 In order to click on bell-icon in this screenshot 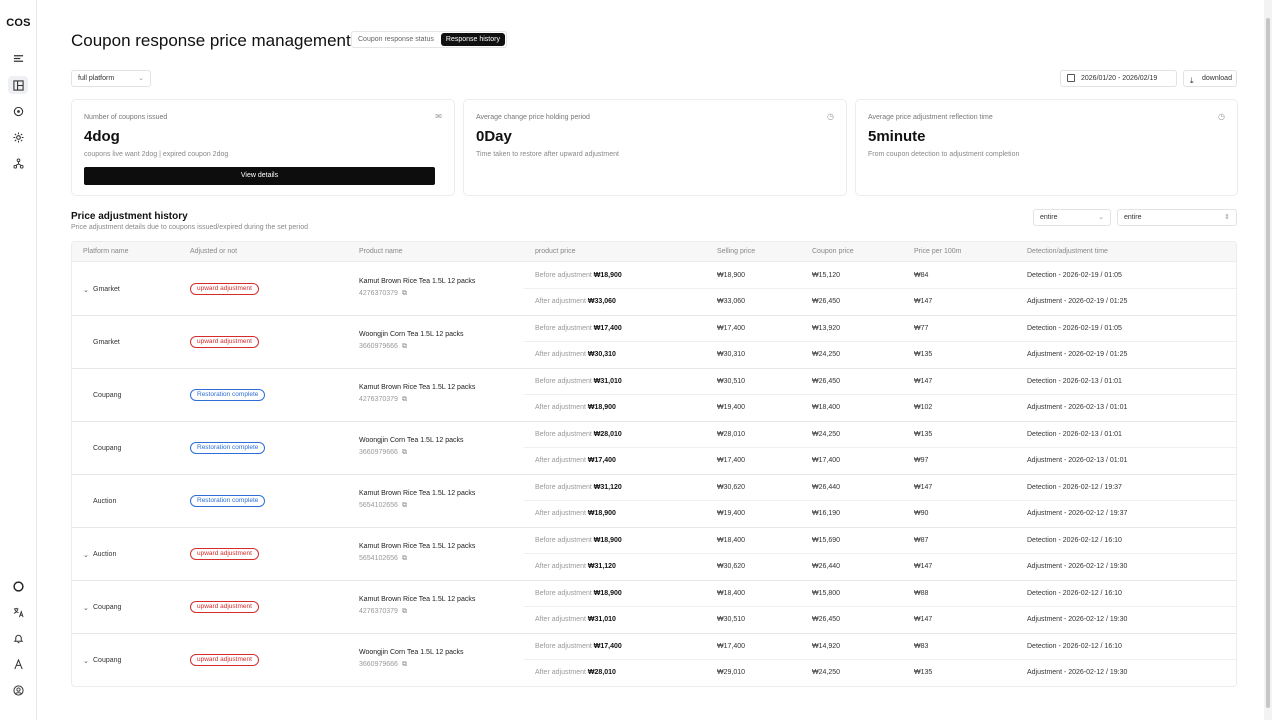, I will do `click(18, 638)`.